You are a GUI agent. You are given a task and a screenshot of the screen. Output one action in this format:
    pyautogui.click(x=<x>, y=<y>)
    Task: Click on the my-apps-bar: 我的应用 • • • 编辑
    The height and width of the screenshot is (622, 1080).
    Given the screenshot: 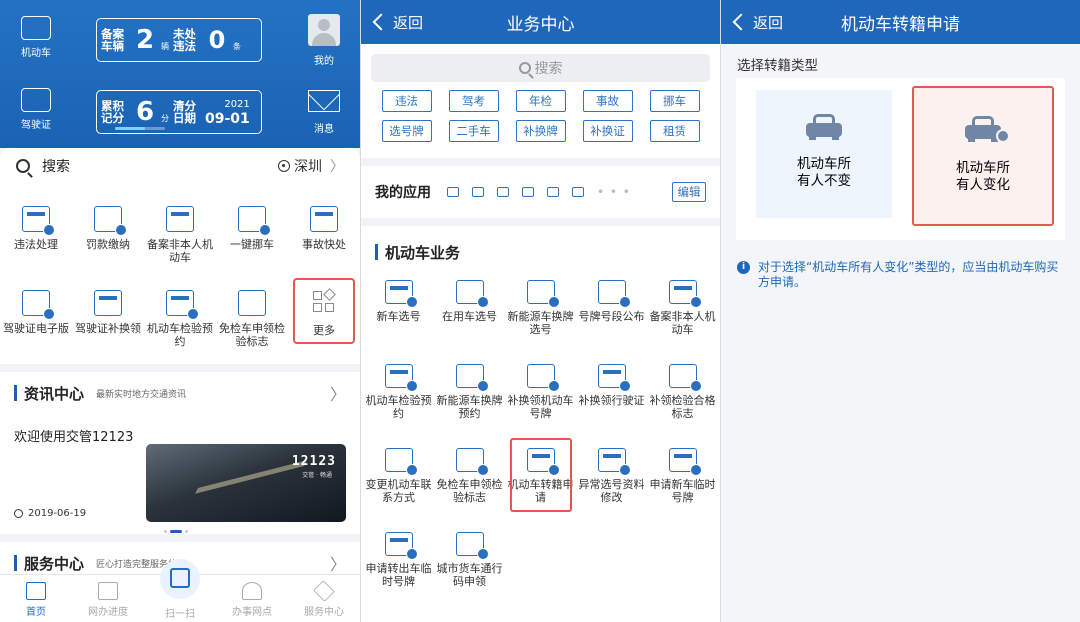 What is the action you would take?
    pyautogui.click(x=540, y=192)
    